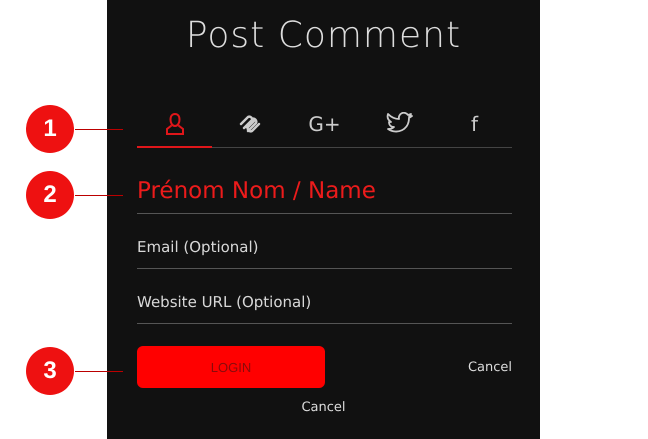 The image size is (648, 439). What do you see at coordinates (250, 124) in the screenshot?
I see `chain-link-icon` at bounding box center [250, 124].